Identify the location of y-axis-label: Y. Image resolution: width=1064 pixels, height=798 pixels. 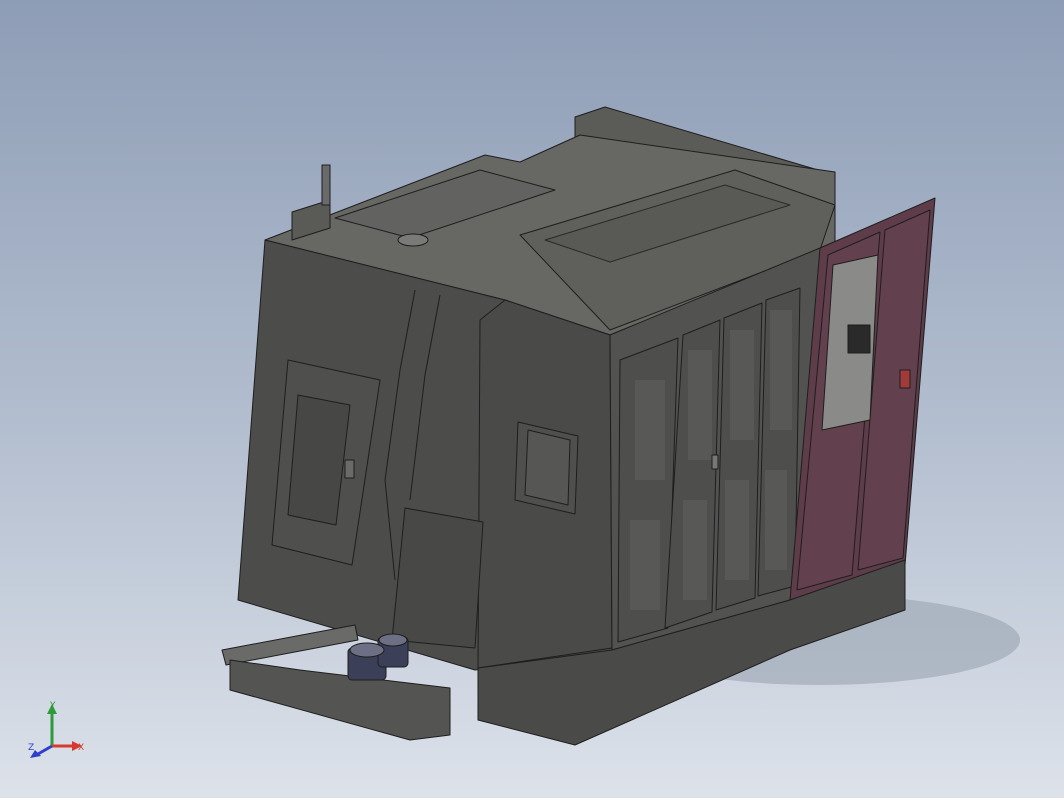
(52, 706).